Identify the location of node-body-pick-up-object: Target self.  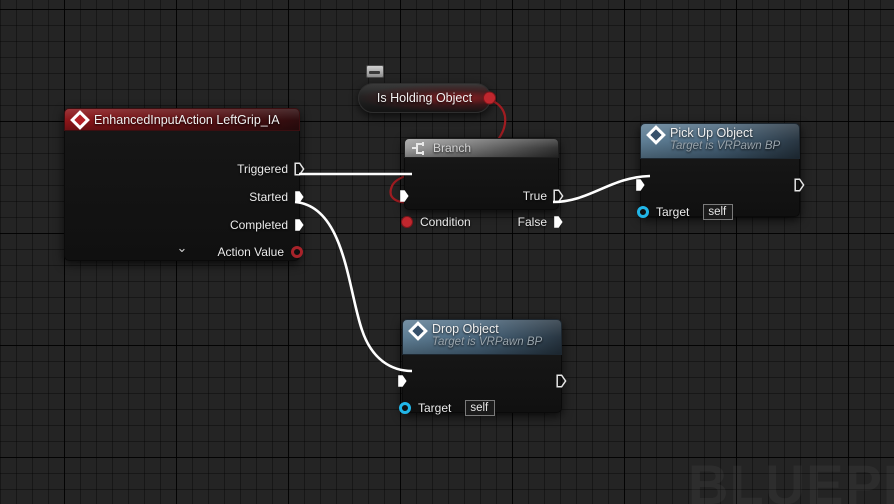
(720, 189).